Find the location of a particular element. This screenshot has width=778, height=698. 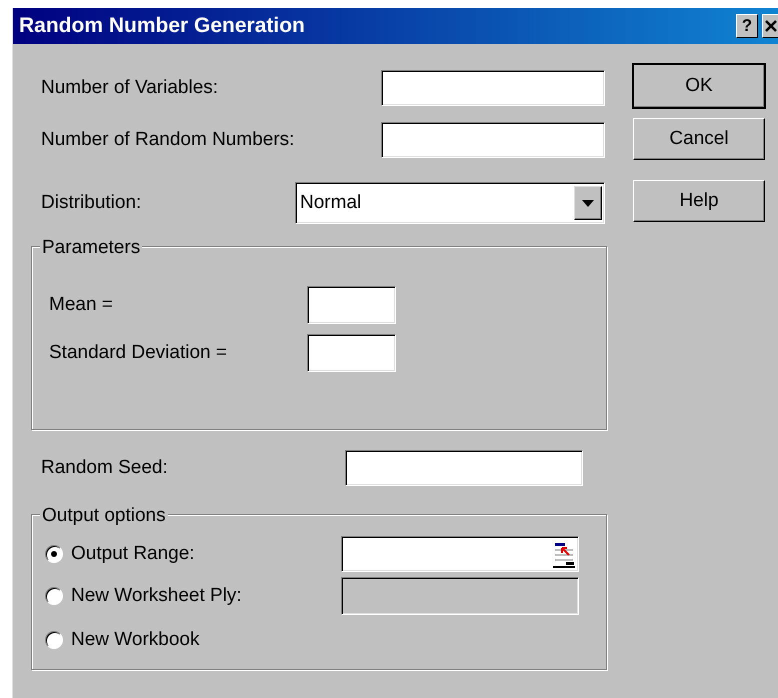

caret-icon is located at coordinates (588, 203).